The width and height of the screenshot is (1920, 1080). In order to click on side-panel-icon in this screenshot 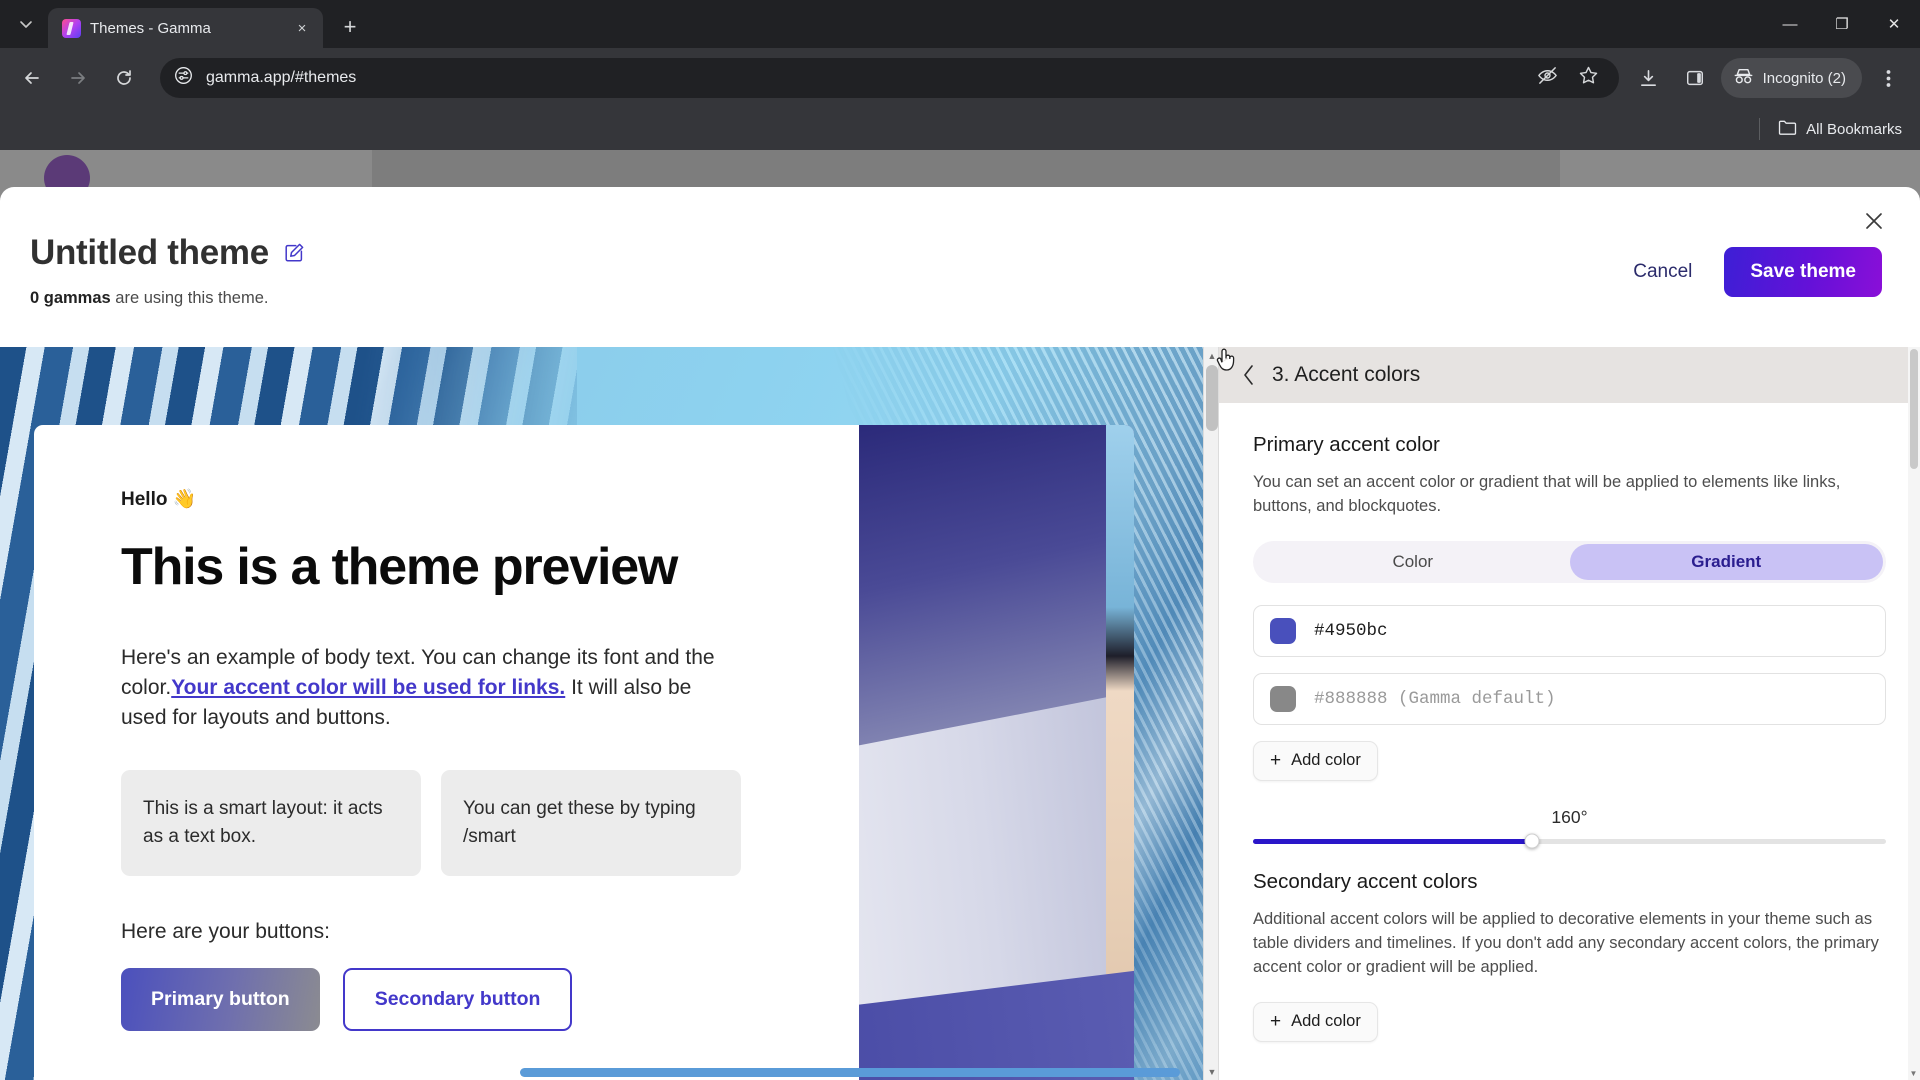, I will do `click(1695, 78)`.